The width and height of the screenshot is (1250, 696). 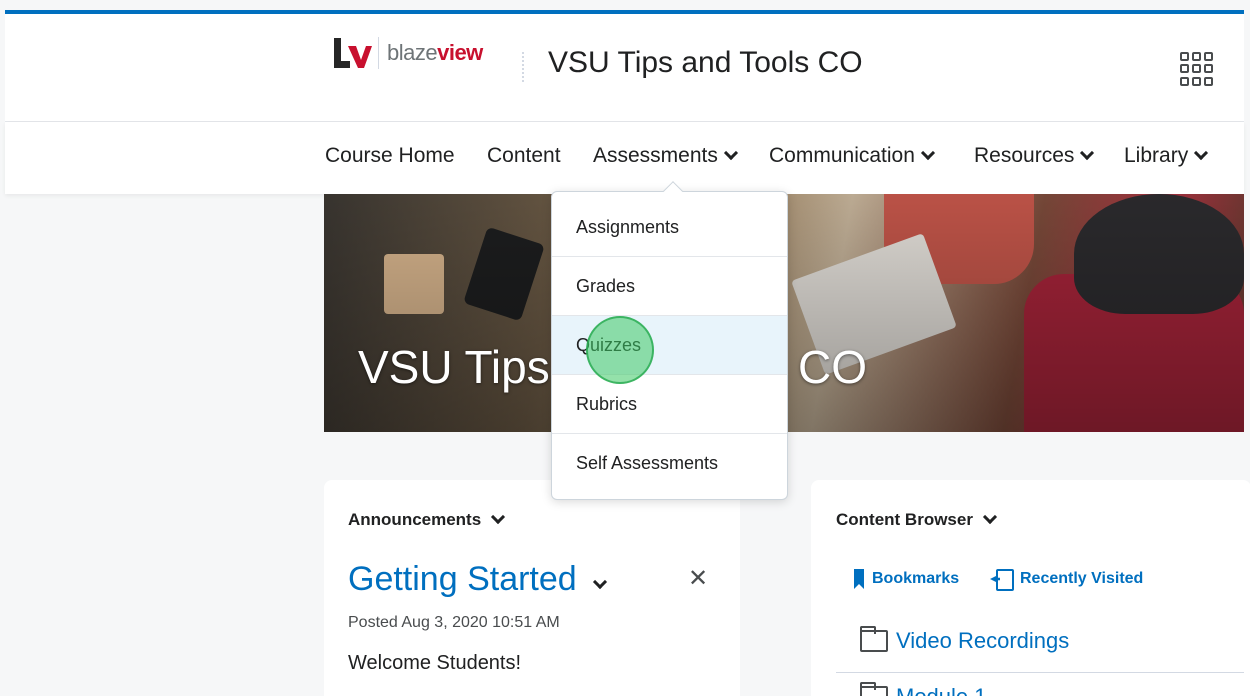 I want to click on nav-resources: Resources, so click(x=1034, y=156).